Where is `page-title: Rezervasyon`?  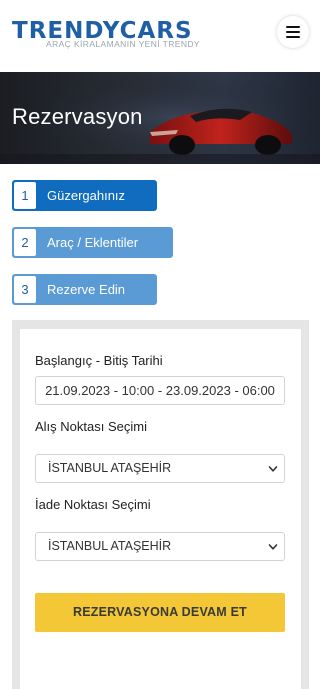
page-title: Rezervasyon is located at coordinates (77, 116).